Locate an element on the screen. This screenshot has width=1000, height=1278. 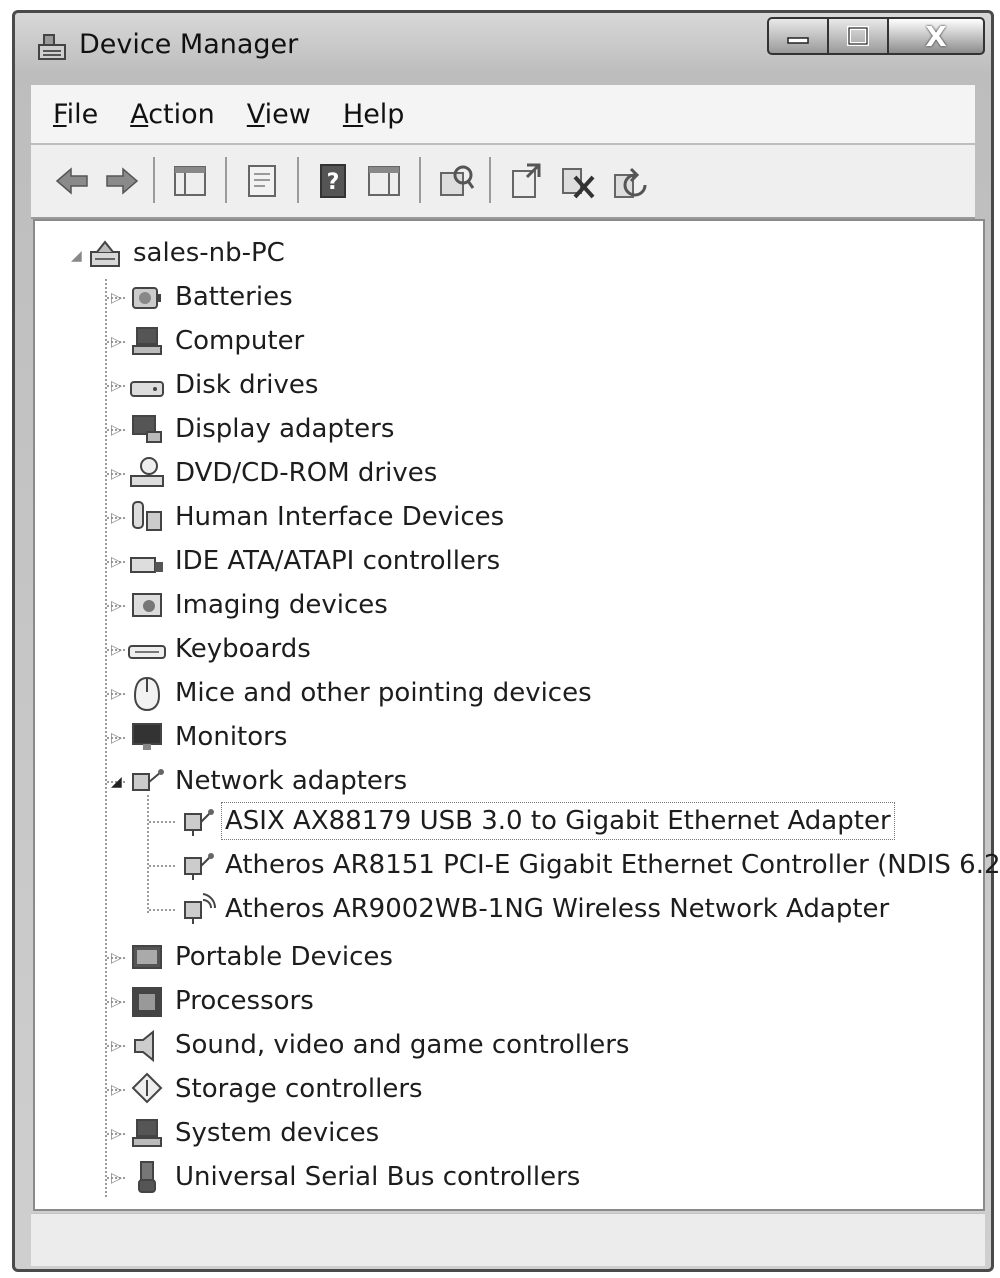
show-action-pane-icon is located at coordinates (384, 181).